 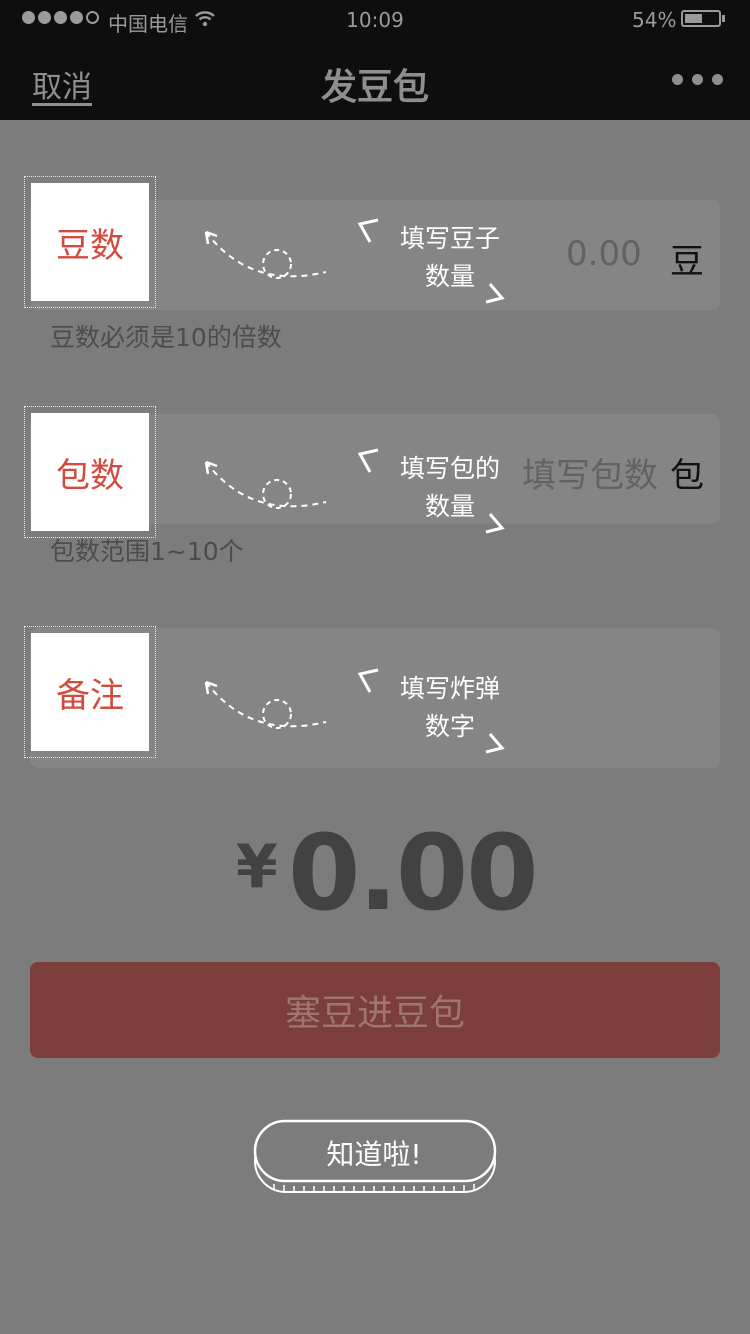 What do you see at coordinates (413, 873) in the screenshot?
I see `amount-value: 0.00` at bounding box center [413, 873].